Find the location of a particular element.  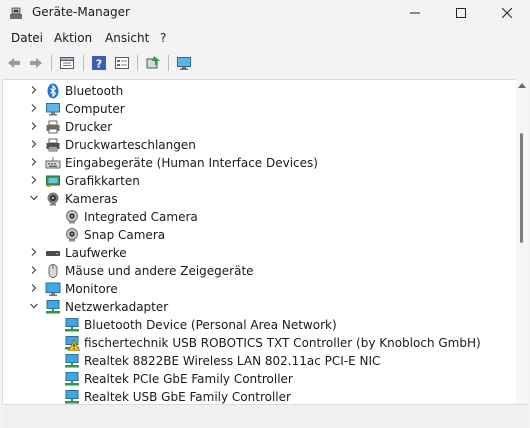

tree-device: Bluetooth Device (Personal Area Network) is located at coordinates (260, 325).